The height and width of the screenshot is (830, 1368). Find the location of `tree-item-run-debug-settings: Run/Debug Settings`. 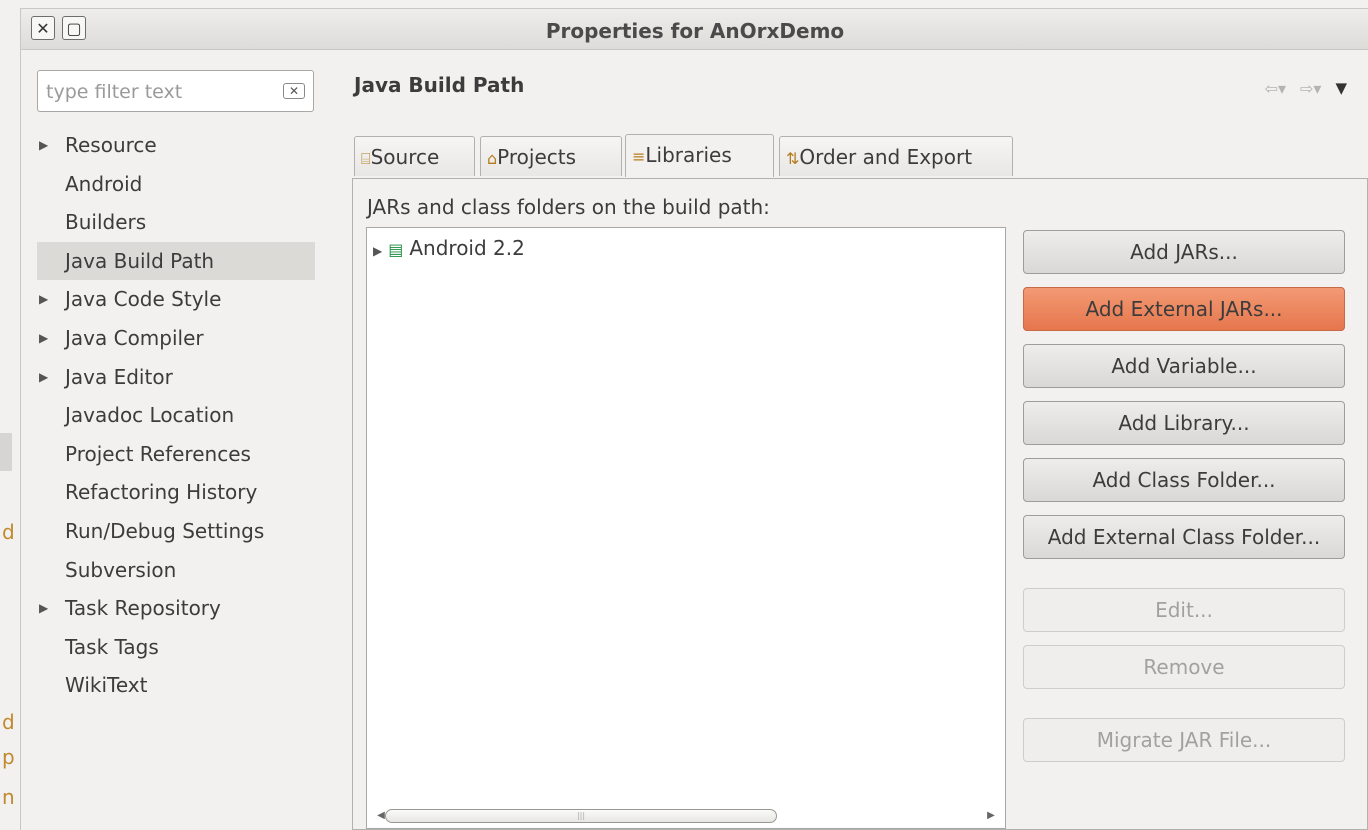

tree-item-run-debug-settings: Run/Debug Settings is located at coordinates (176, 531).